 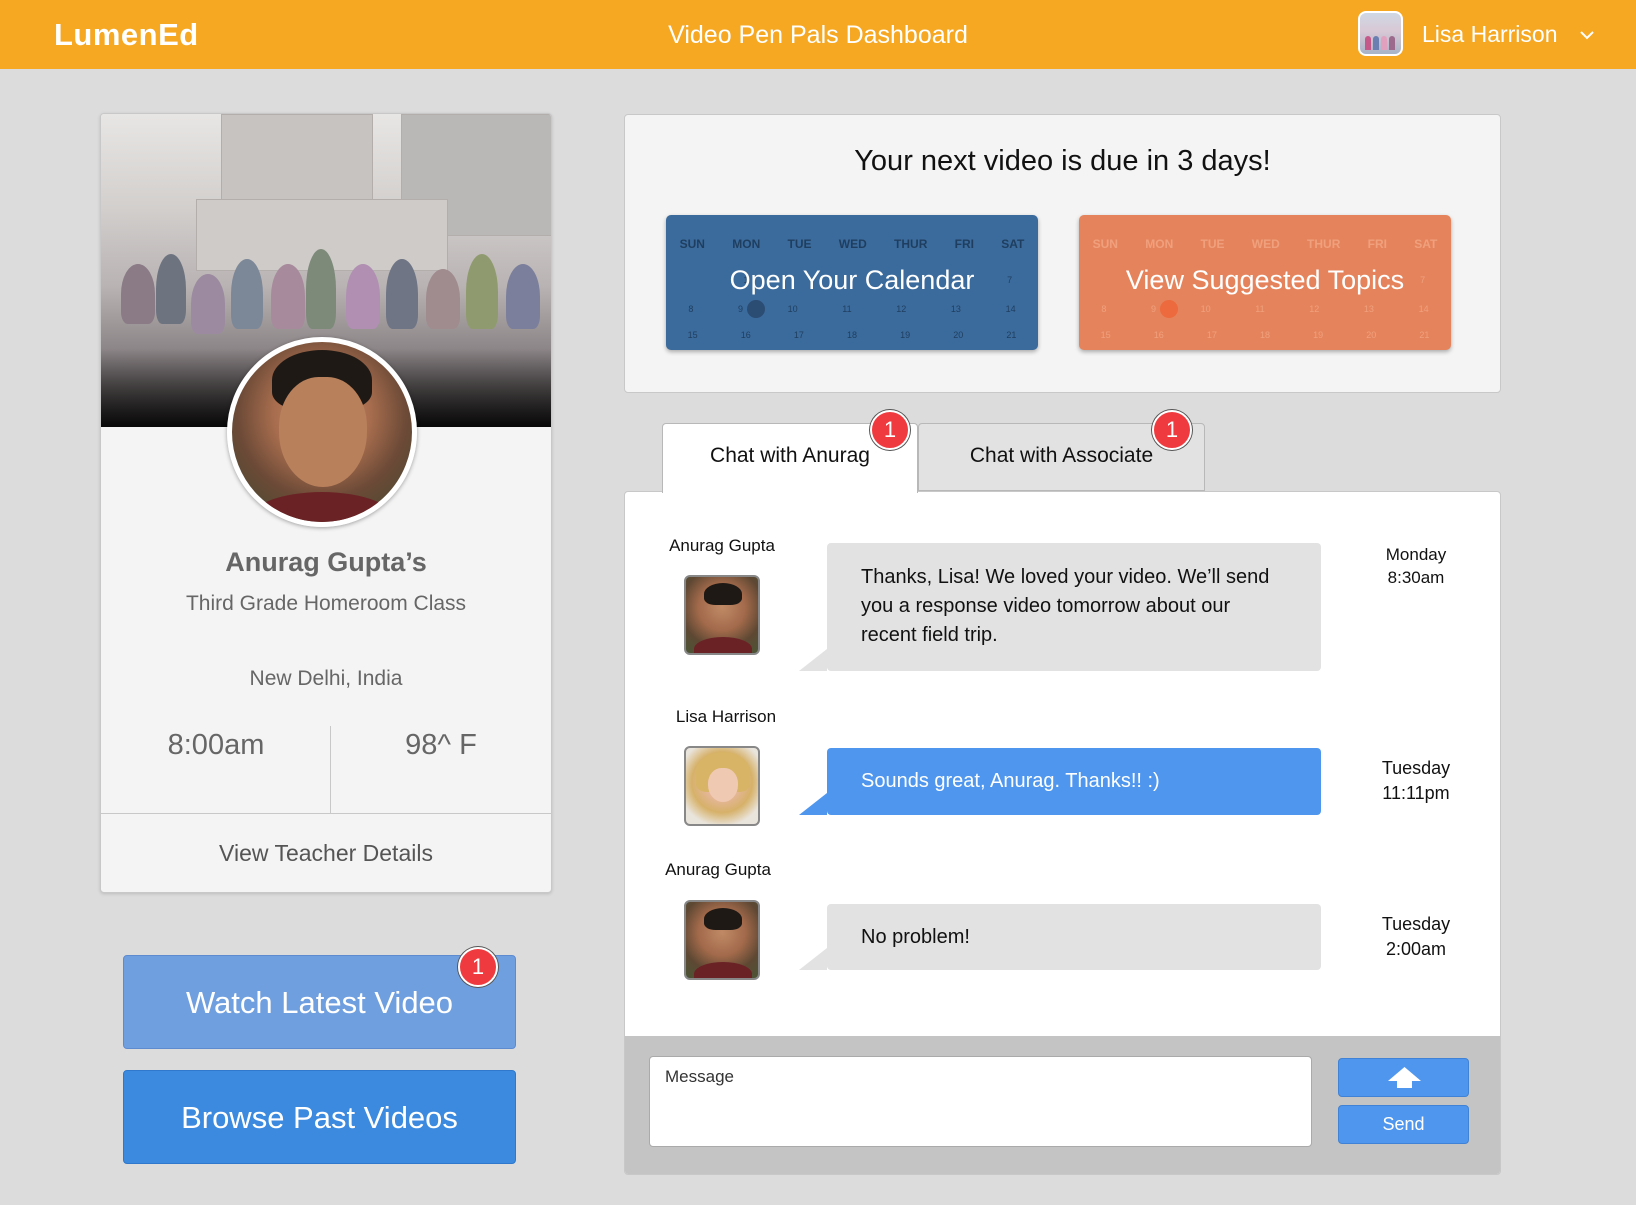 What do you see at coordinates (1587, 35) in the screenshot?
I see `chevron-down-icon` at bounding box center [1587, 35].